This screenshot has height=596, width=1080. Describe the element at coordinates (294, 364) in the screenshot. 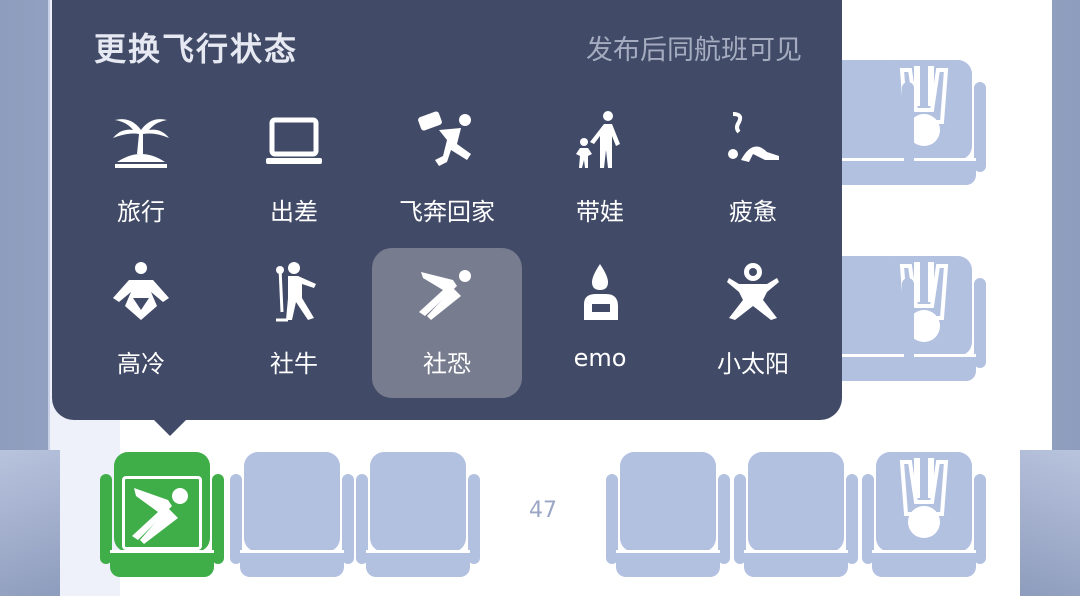

I see `status-label: 社牛` at that location.